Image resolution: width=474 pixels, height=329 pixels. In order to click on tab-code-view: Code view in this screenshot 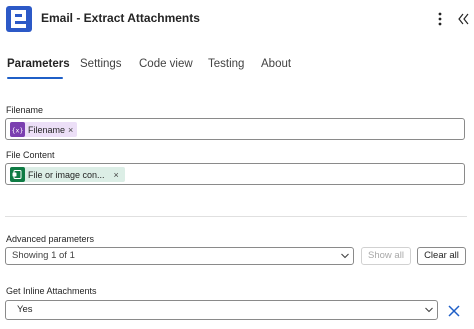, I will do `click(166, 64)`.